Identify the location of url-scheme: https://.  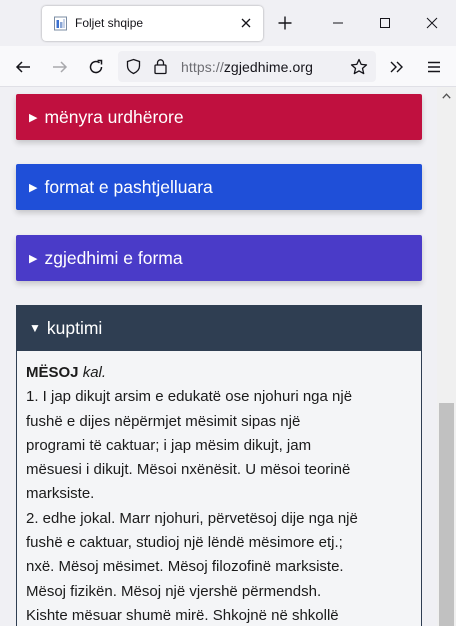
(202, 67).